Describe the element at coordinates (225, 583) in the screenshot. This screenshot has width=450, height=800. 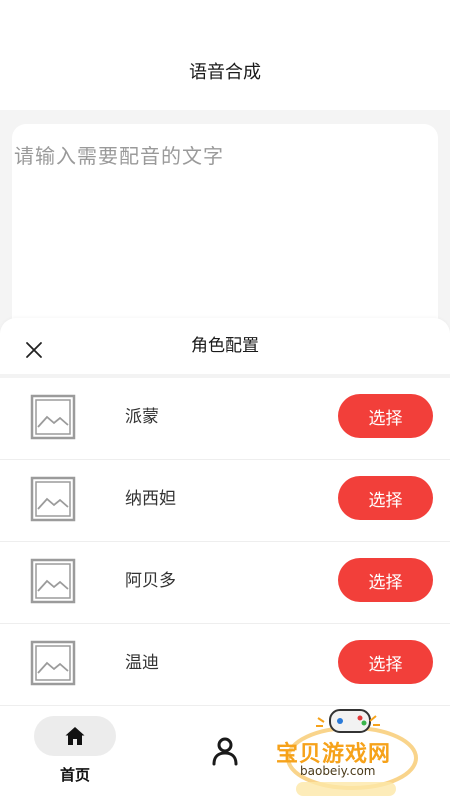
I see `list-item: 阿贝多 选择` at that location.